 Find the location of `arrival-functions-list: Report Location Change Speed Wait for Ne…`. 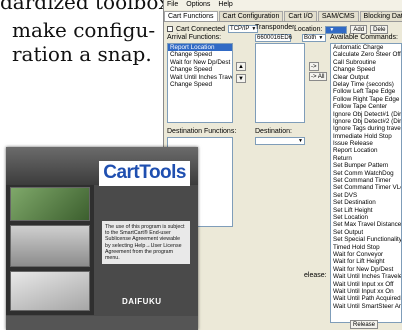

arrival-functions-list: Report Location Change Speed Wait for Ne… is located at coordinates (200, 83).